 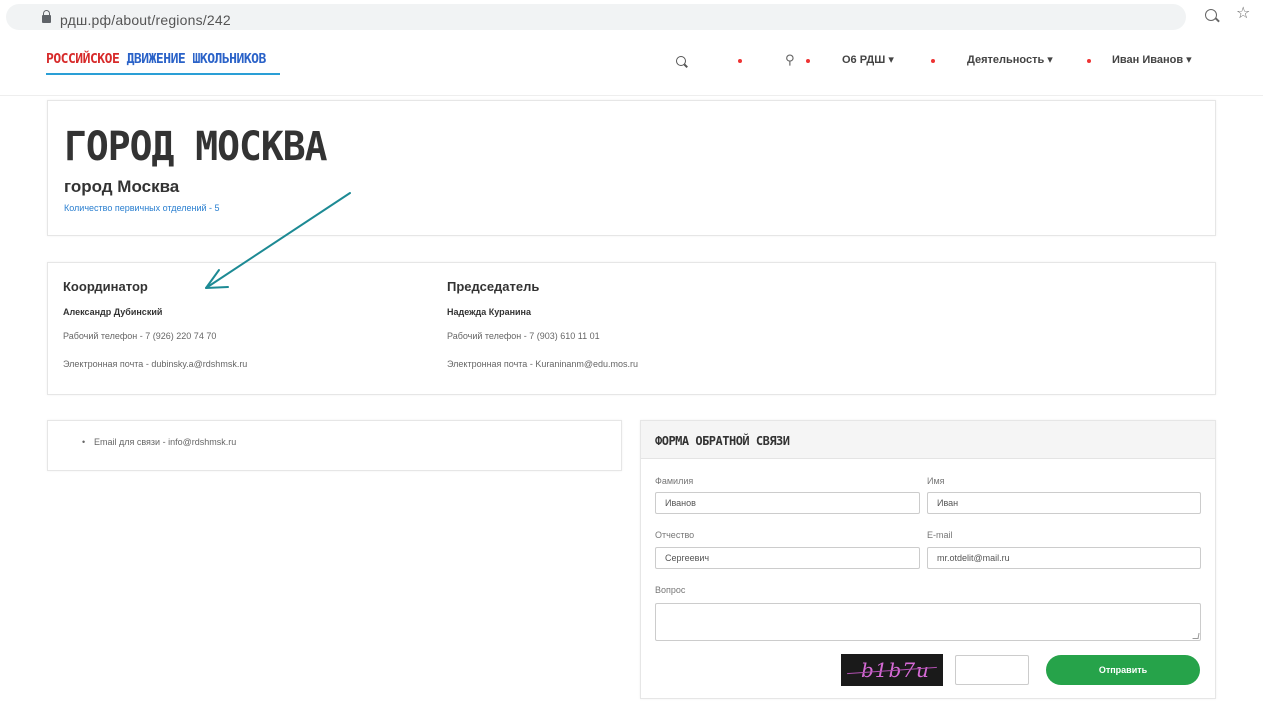 What do you see at coordinates (596, 17) in the screenshot?
I see `url-field: рдш.рф/about/regions/242` at bounding box center [596, 17].